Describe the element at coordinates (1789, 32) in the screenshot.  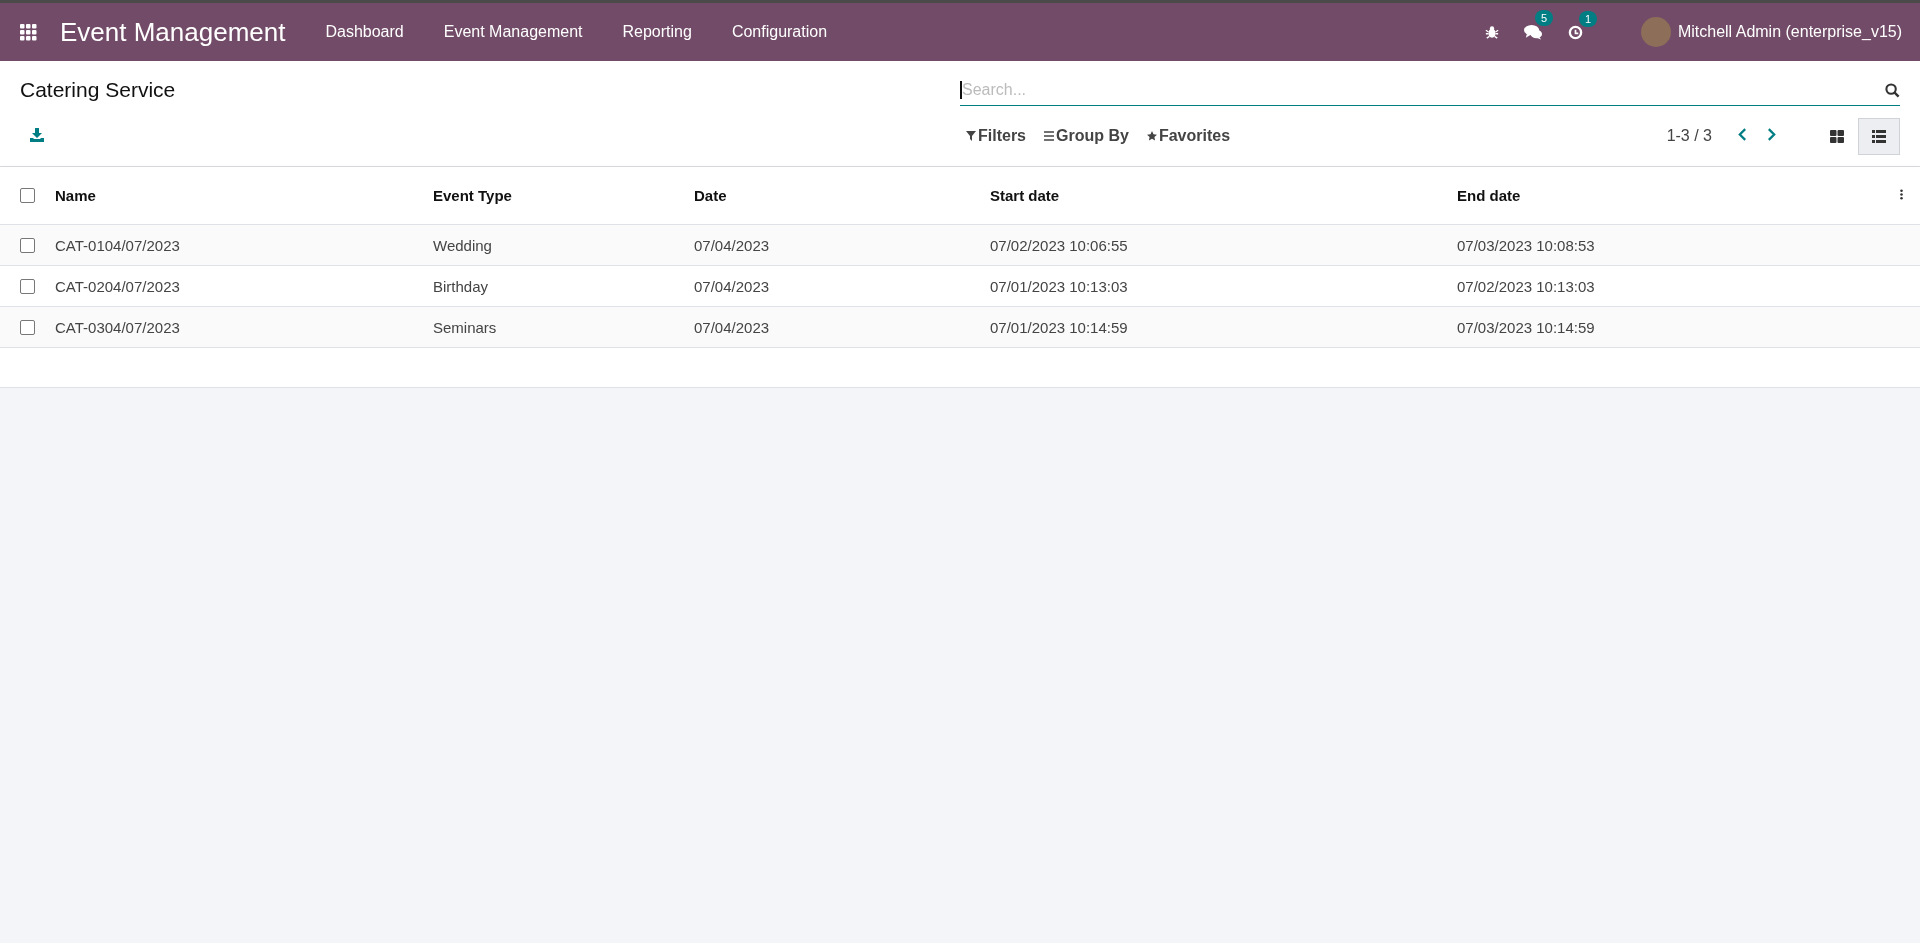
I see `user-name: Mitchell Admin (enterprise_v15)` at that location.